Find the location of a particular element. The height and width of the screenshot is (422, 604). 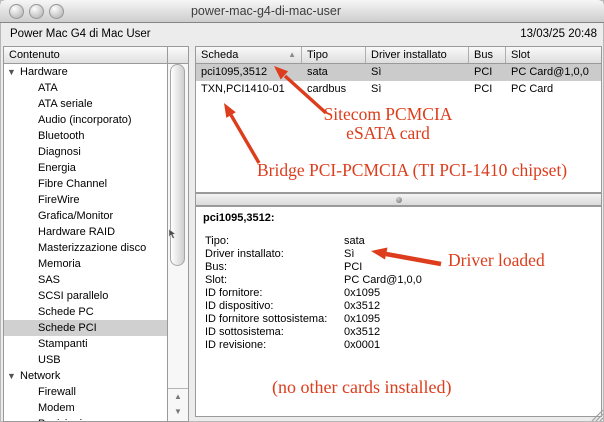

column-header-bus: Bus is located at coordinates (487, 55).